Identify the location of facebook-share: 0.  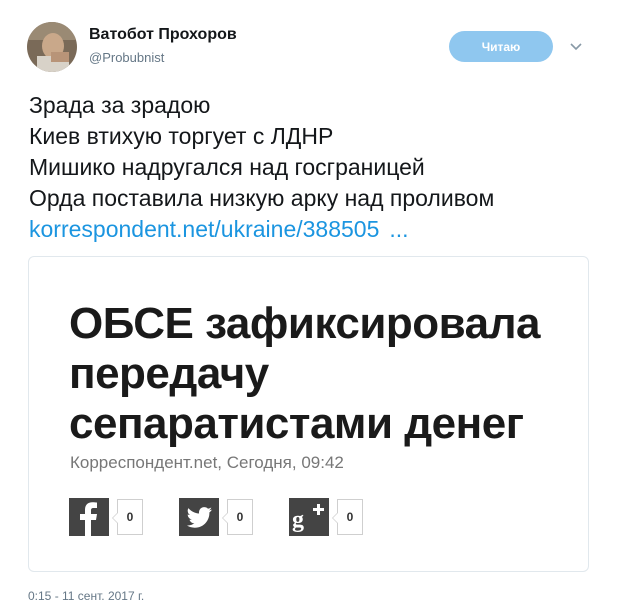
(106, 517).